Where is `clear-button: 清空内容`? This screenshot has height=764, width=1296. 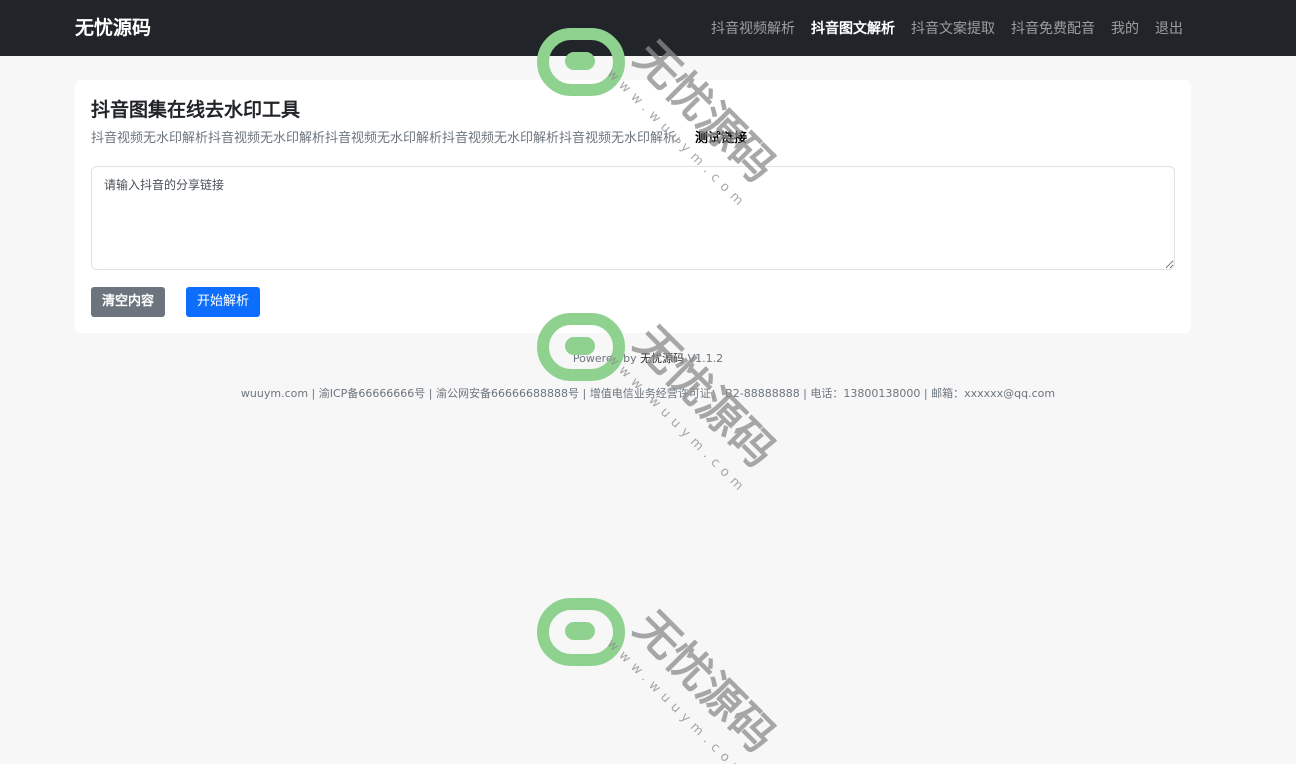
clear-button: 清空内容 is located at coordinates (128, 302).